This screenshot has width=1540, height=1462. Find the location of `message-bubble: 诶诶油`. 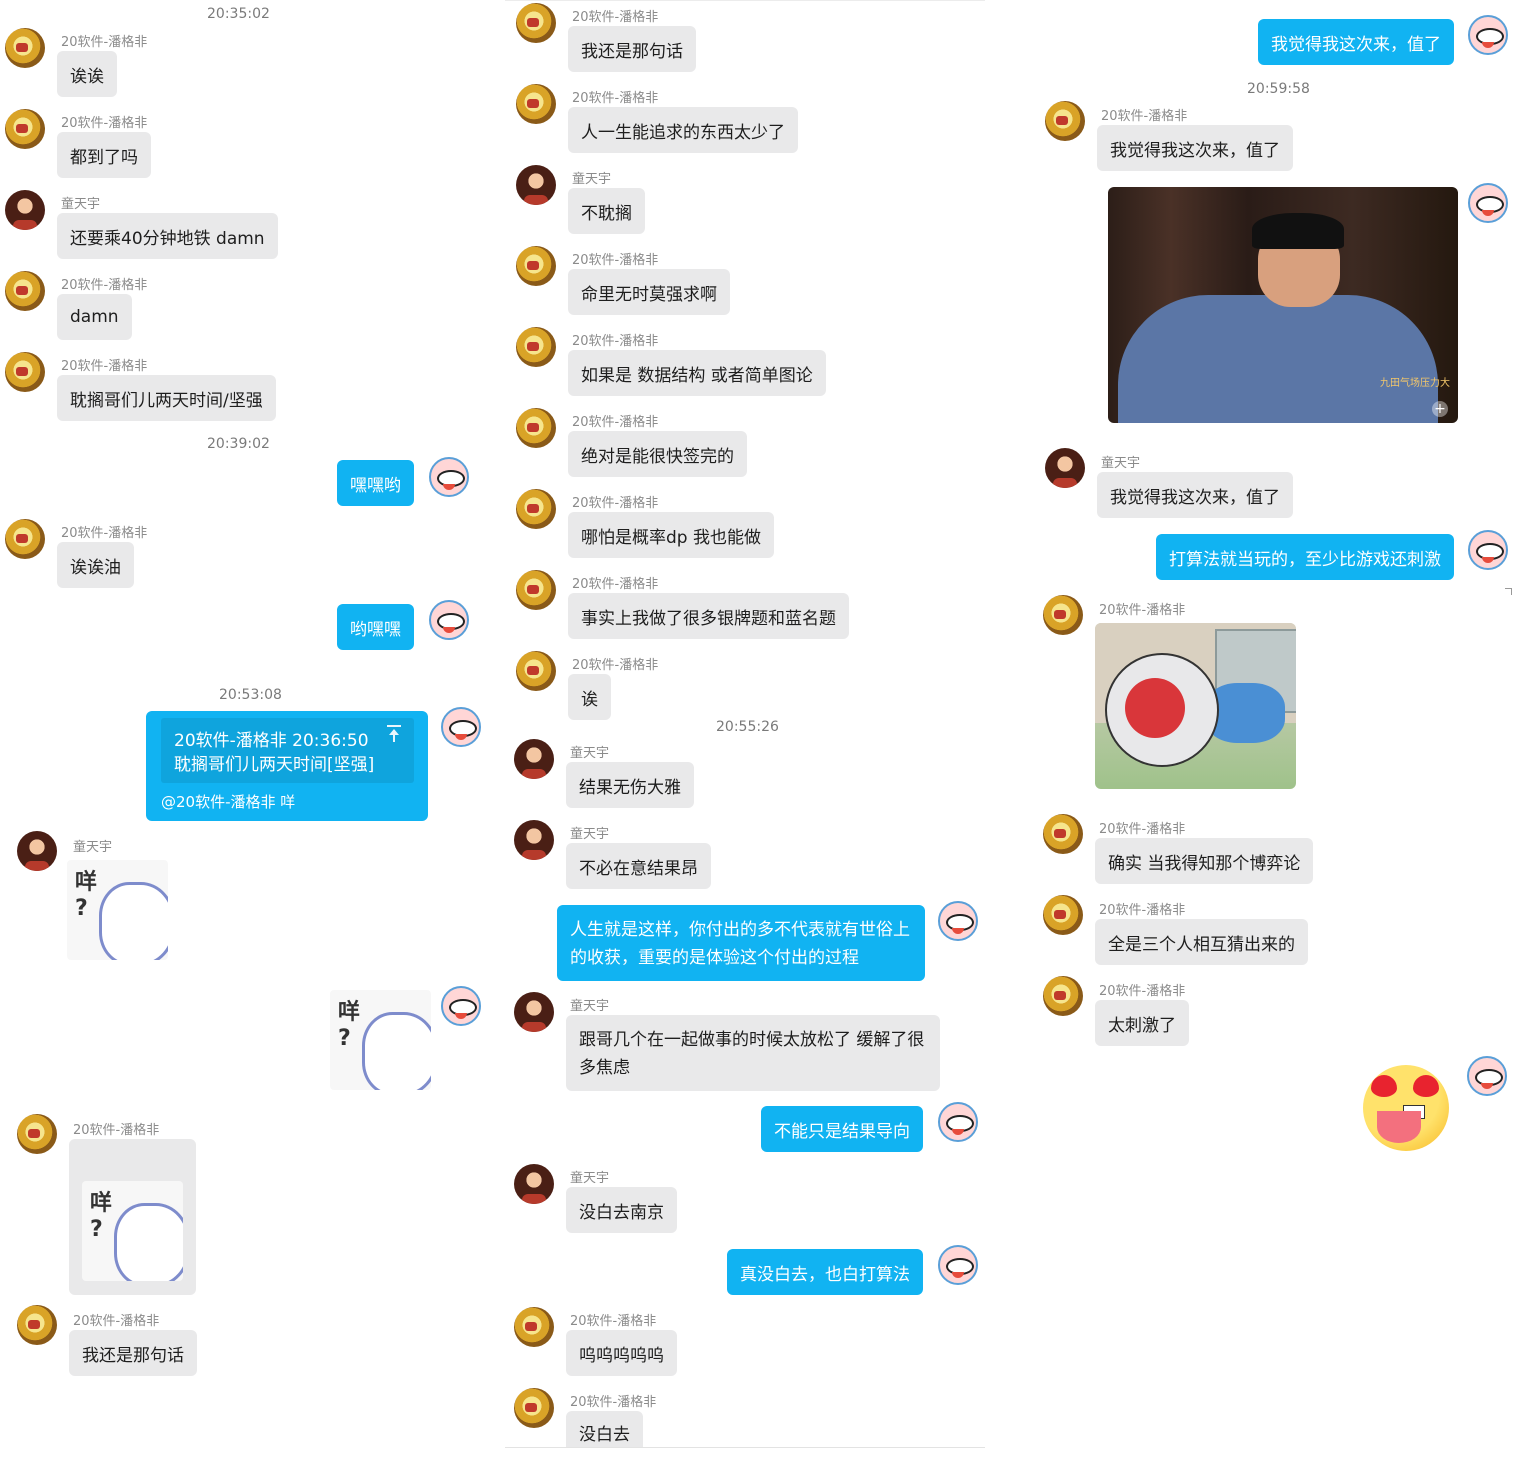

message-bubble: 诶诶油 is located at coordinates (95, 565).